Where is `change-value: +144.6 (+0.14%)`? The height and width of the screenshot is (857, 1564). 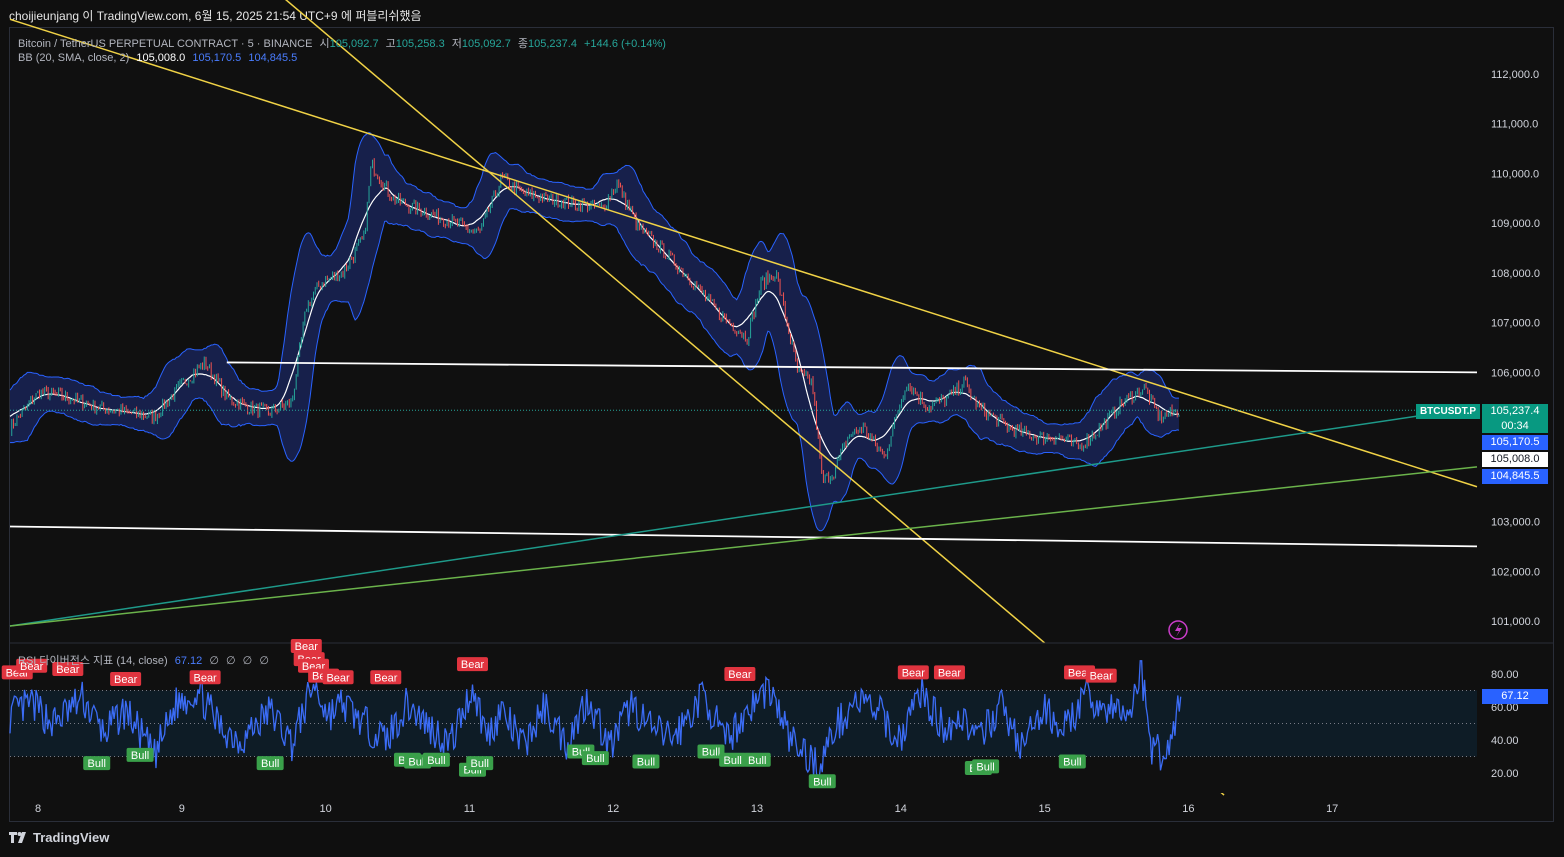
change-value: +144.6 (+0.14%) is located at coordinates (625, 44).